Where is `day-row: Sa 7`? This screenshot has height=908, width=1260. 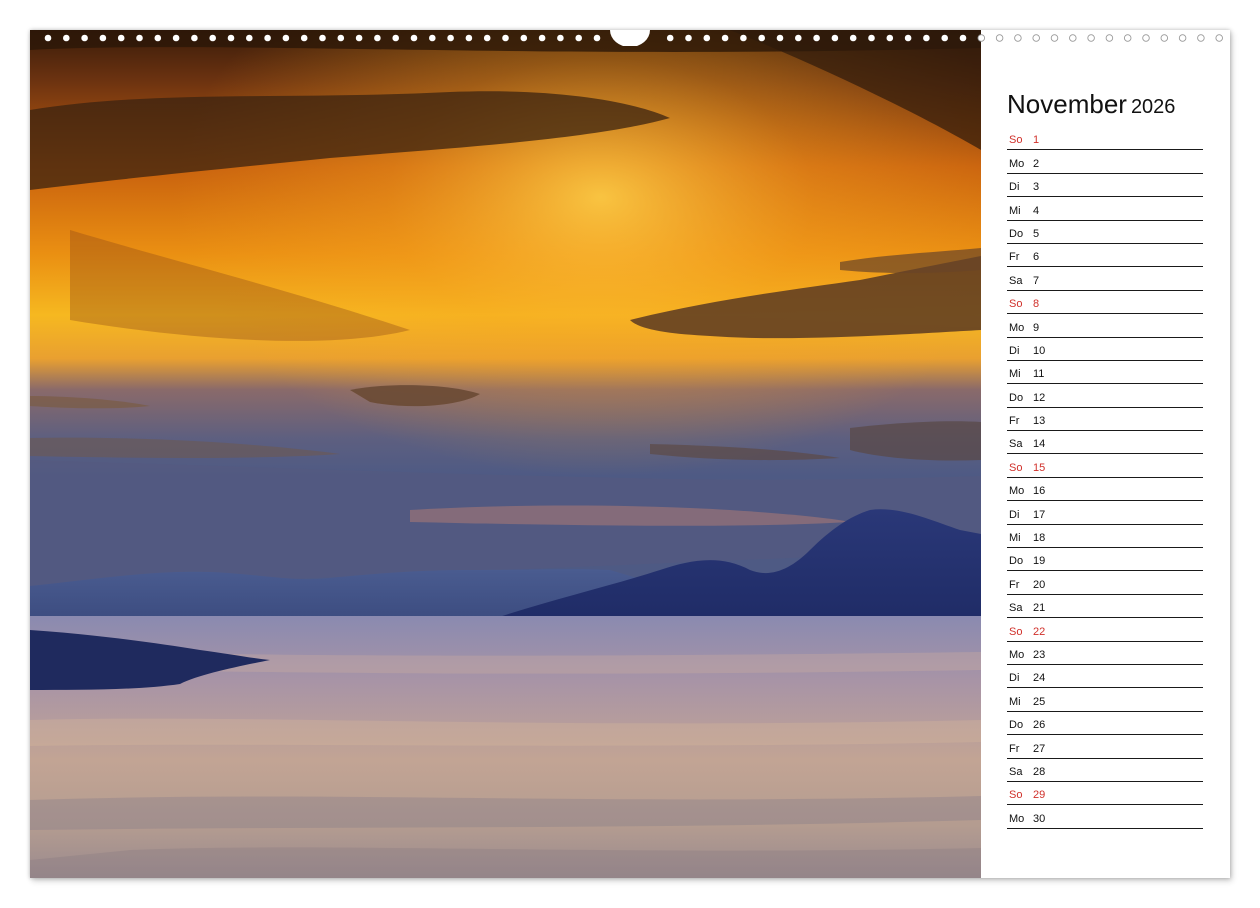
day-row: Sa 7 is located at coordinates (1105, 279).